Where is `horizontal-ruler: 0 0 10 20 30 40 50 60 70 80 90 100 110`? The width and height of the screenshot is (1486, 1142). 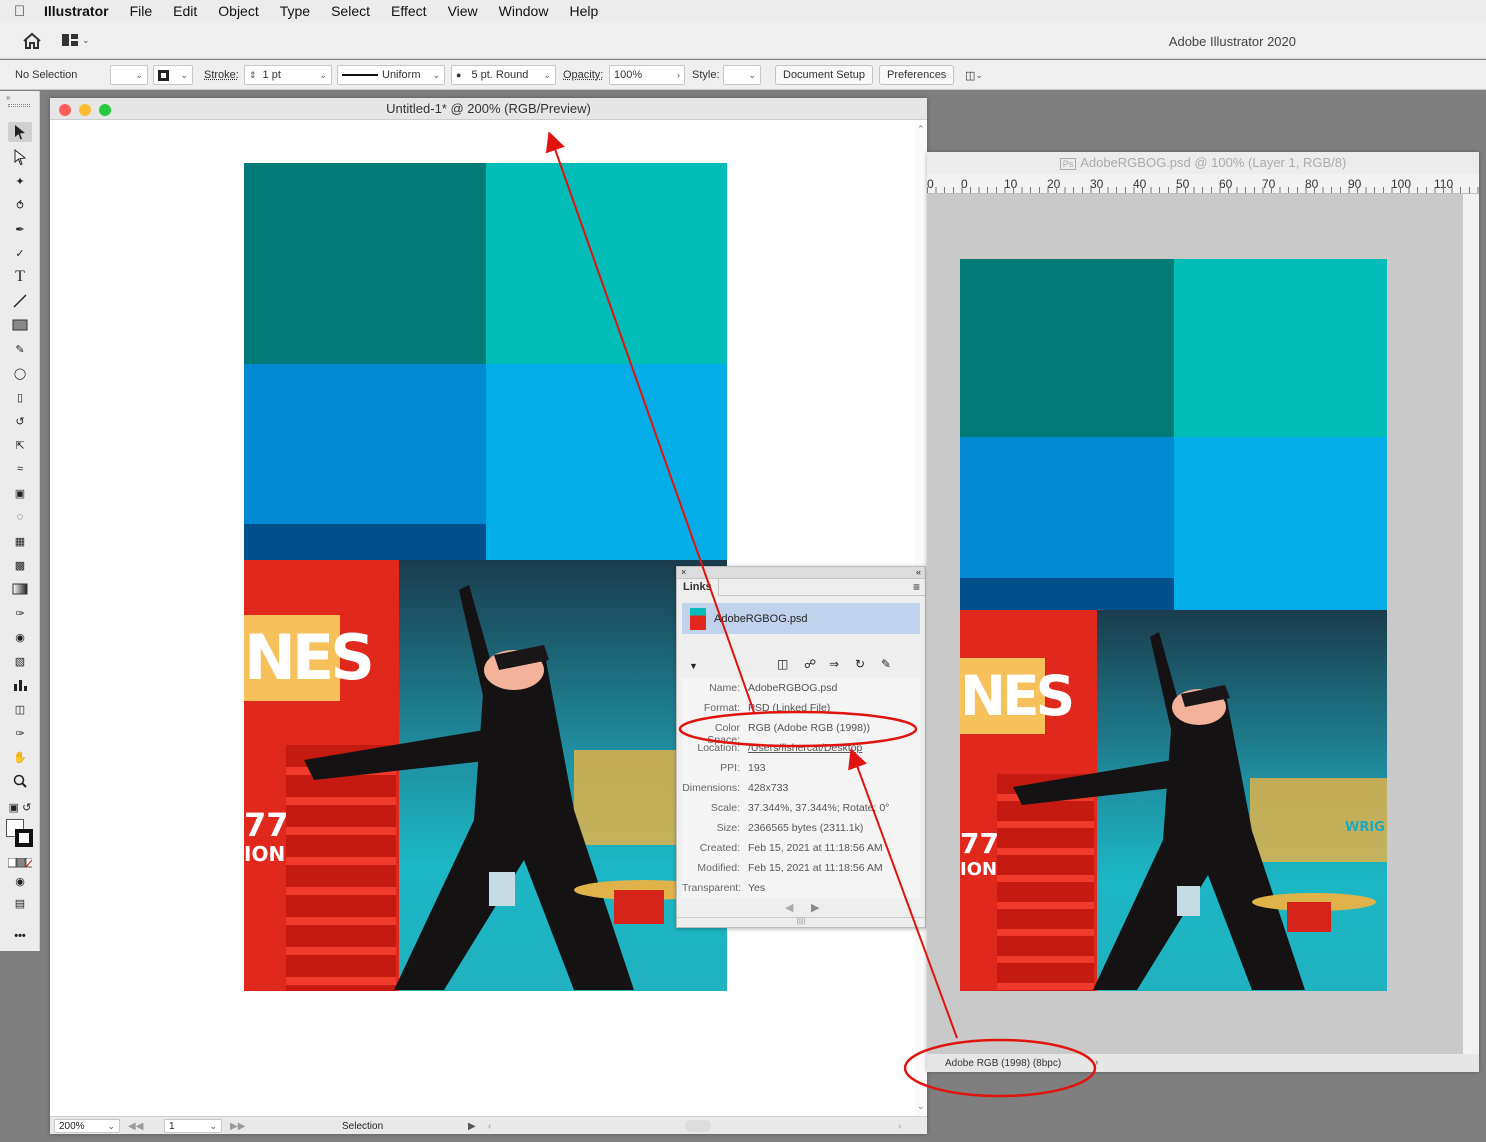
horizontal-ruler: 0 0 10 20 30 40 50 60 70 80 90 100 110 is located at coordinates (1203, 184).